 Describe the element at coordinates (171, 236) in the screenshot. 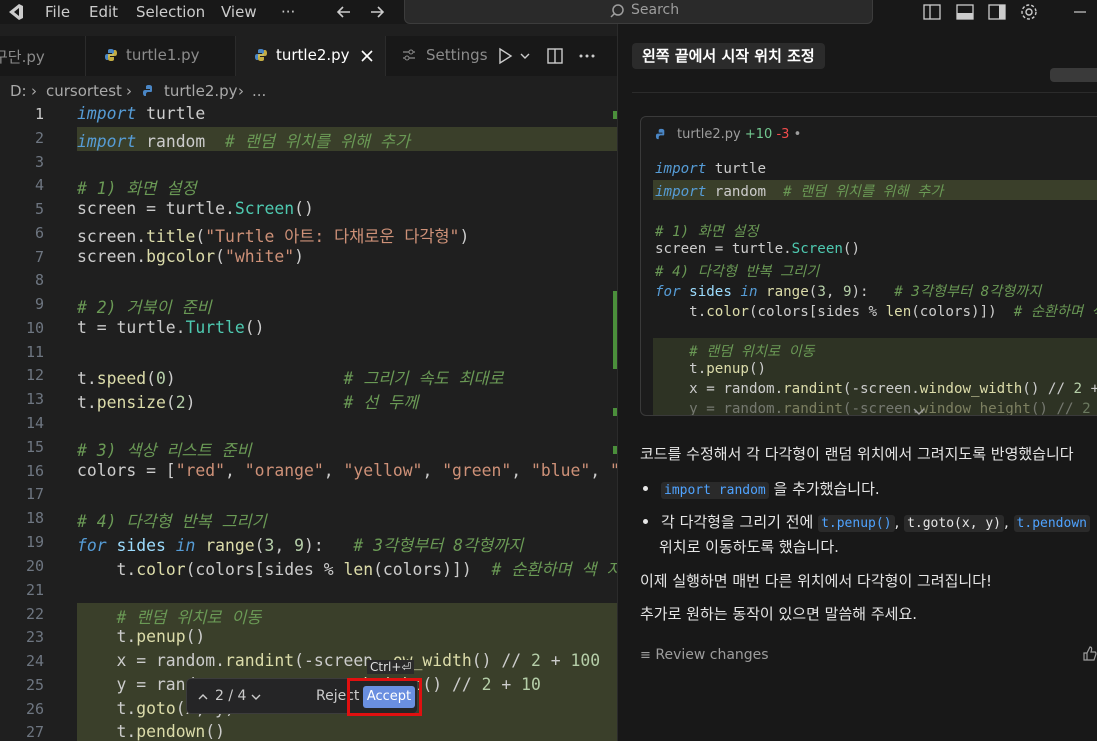

I see `code-token: title` at that location.